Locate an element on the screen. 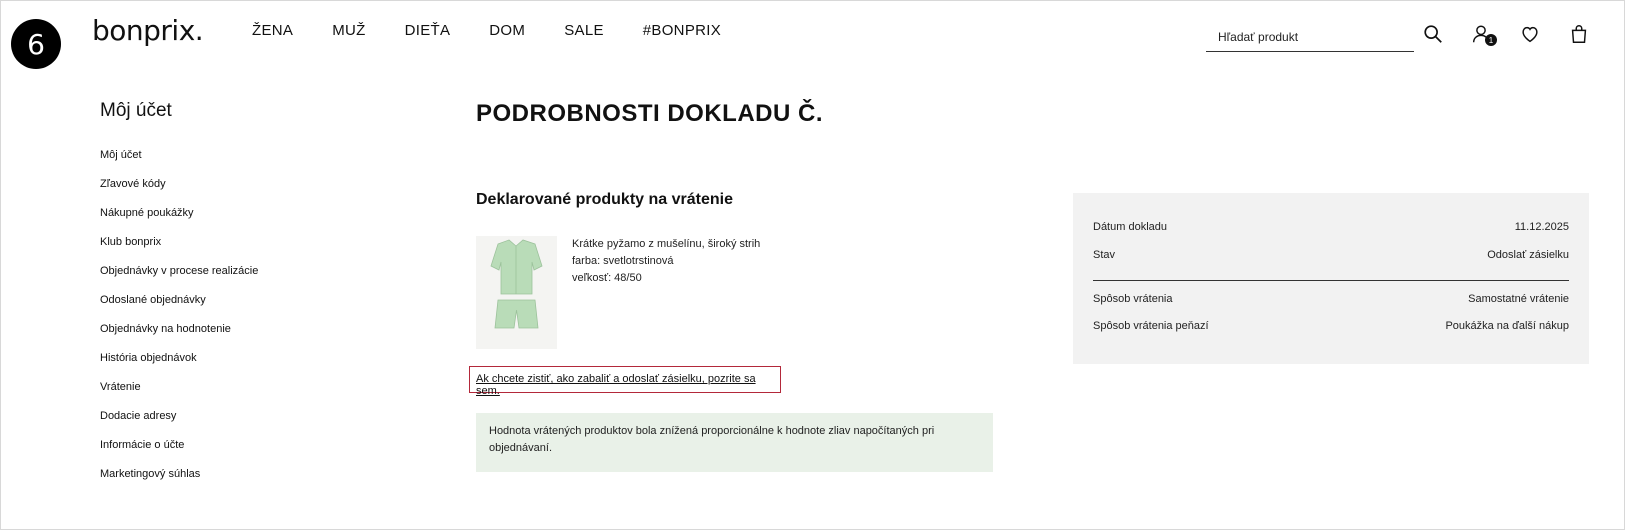 Image resolution: width=1625 pixels, height=530 pixels. detail-label: Spôsob vrátenia is located at coordinates (1133, 299).